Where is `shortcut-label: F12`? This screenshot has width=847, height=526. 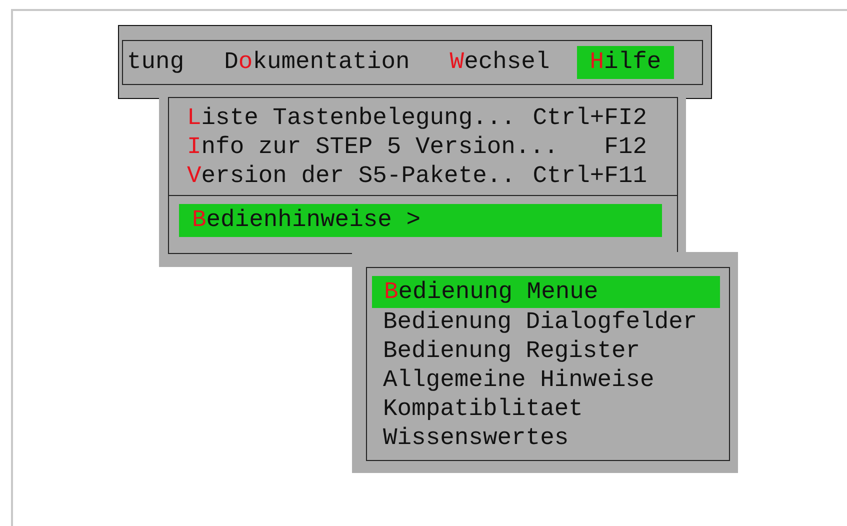
shortcut-label: F12 is located at coordinates (625, 147).